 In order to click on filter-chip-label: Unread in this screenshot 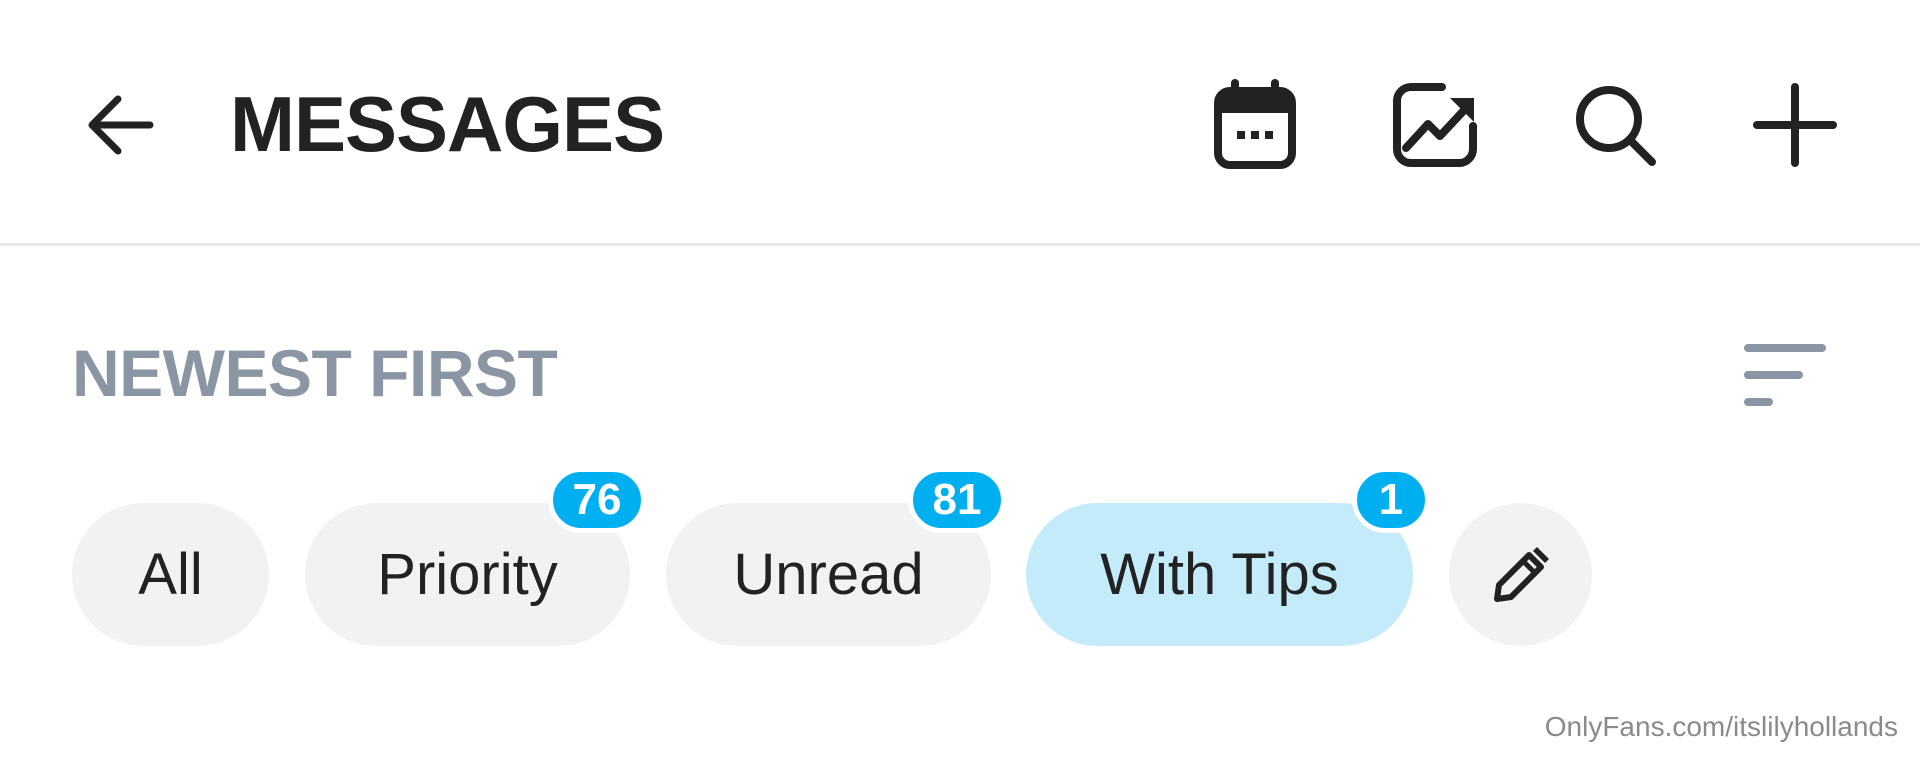, I will do `click(828, 574)`.